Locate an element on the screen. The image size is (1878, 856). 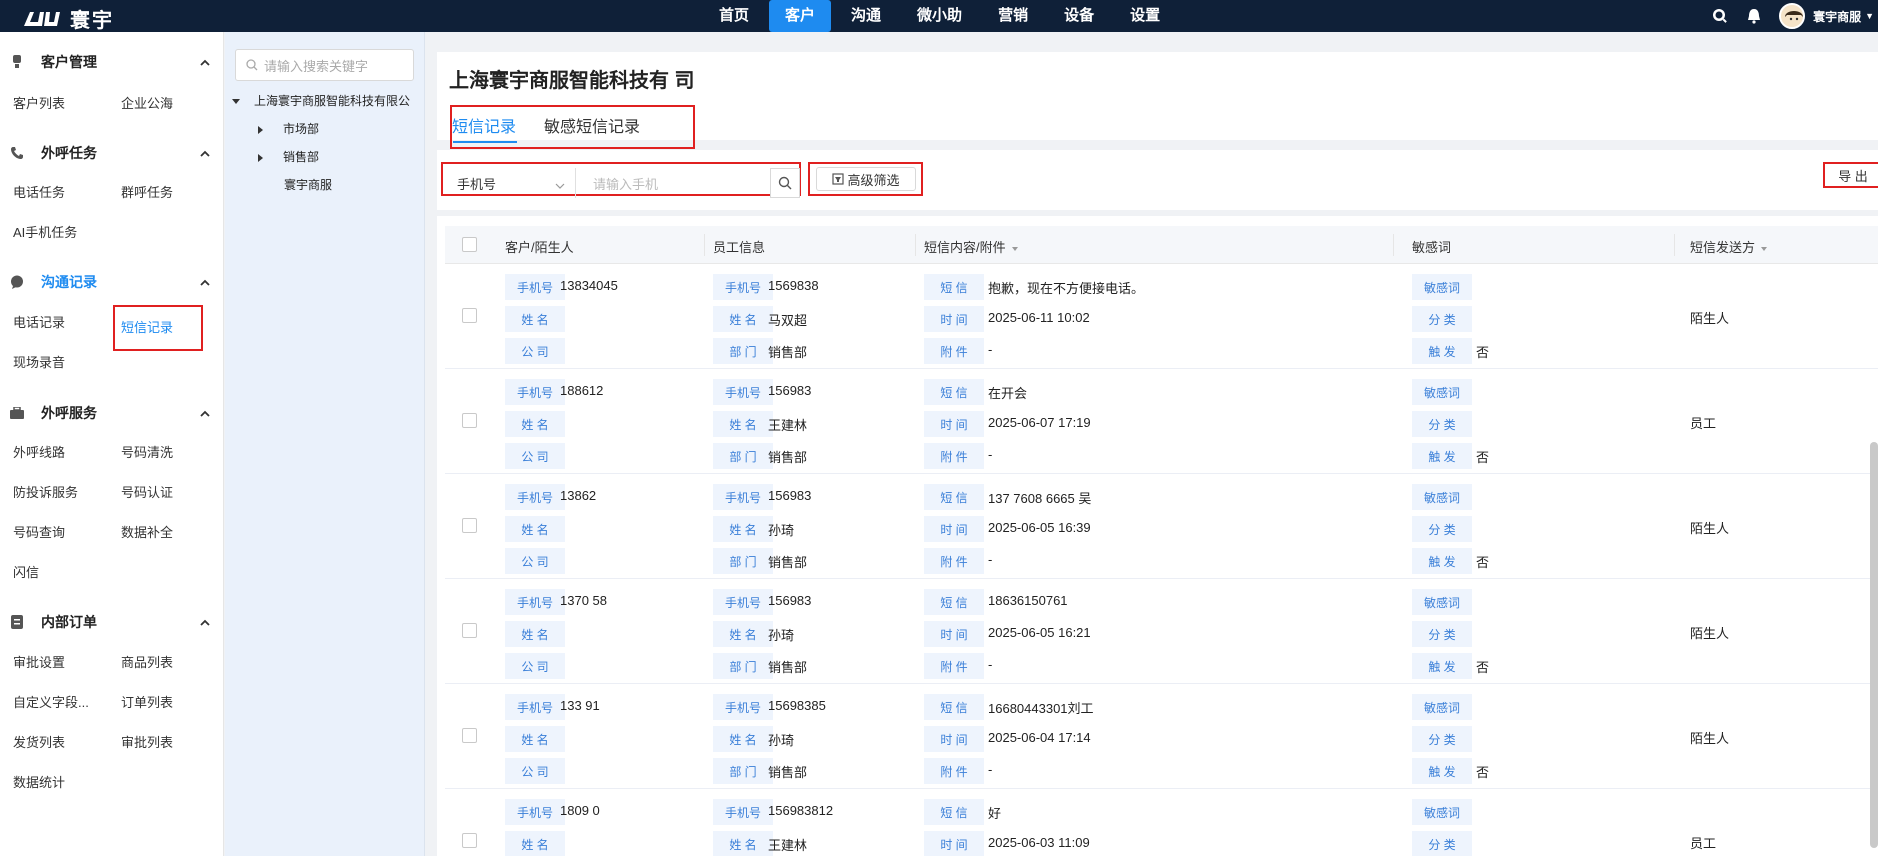
nav-customer: 客户 is located at coordinates (800, 16).